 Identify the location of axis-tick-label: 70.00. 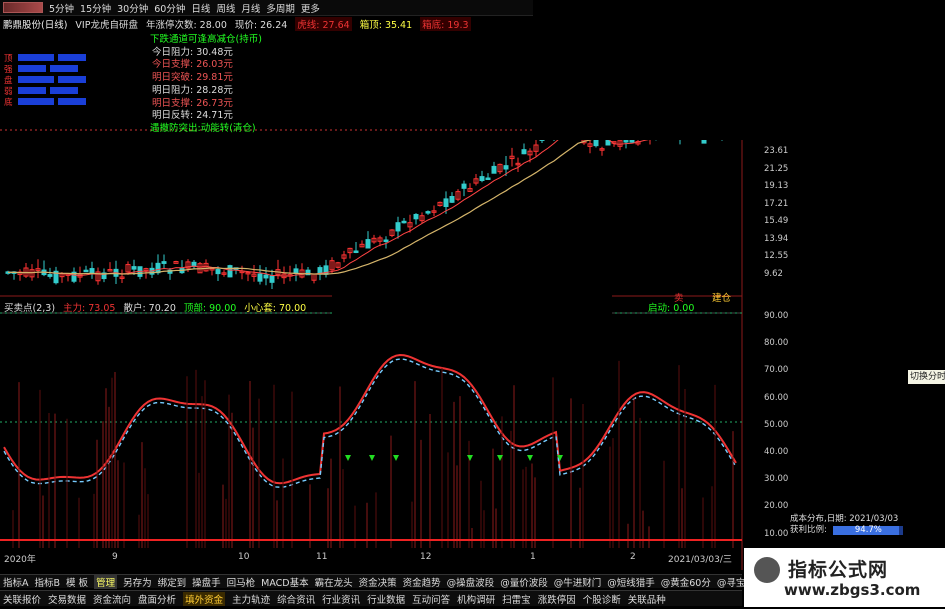
(776, 370).